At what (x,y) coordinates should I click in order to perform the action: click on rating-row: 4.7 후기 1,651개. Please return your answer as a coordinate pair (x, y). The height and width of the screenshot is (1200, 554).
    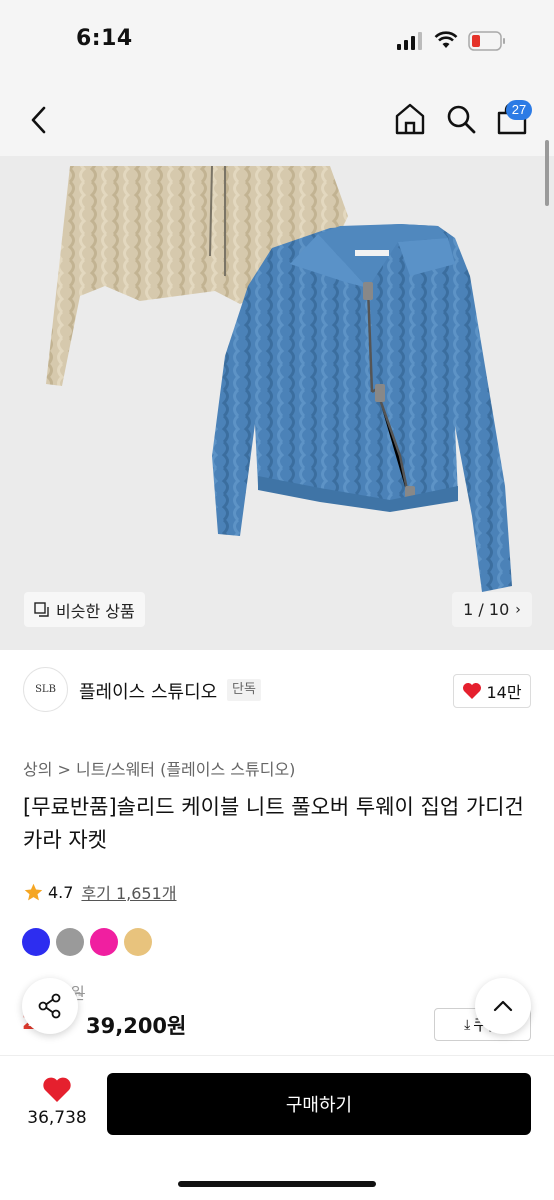
    Looking at the image, I should click on (100, 892).